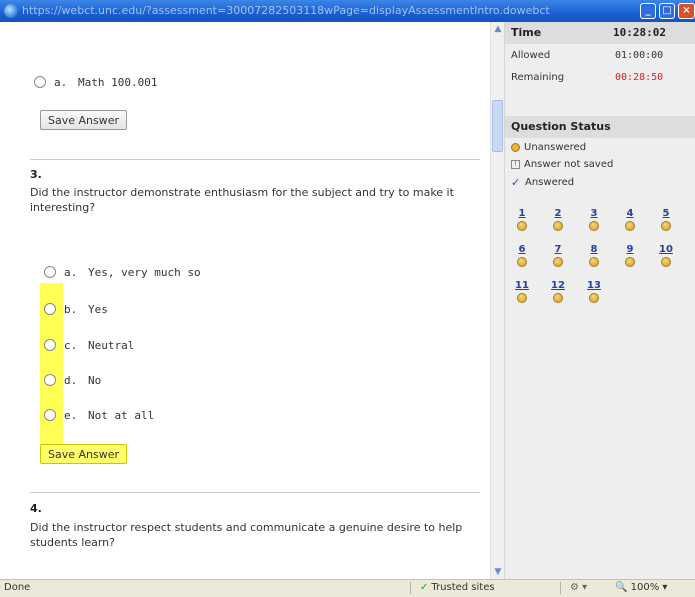  Describe the element at coordinates (550, 182) in the screenshot. I see `legend-answered-label: Answered` at that location.